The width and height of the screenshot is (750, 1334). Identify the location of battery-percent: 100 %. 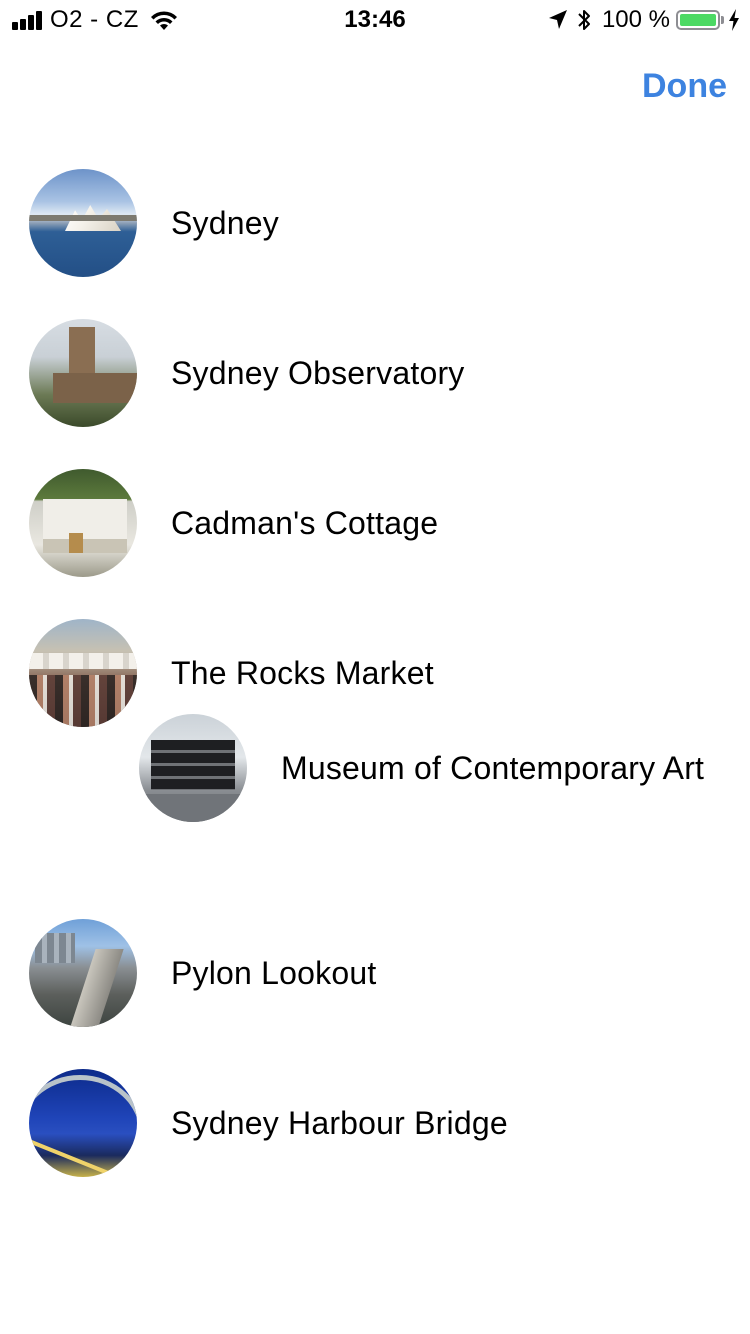
(635, 19).